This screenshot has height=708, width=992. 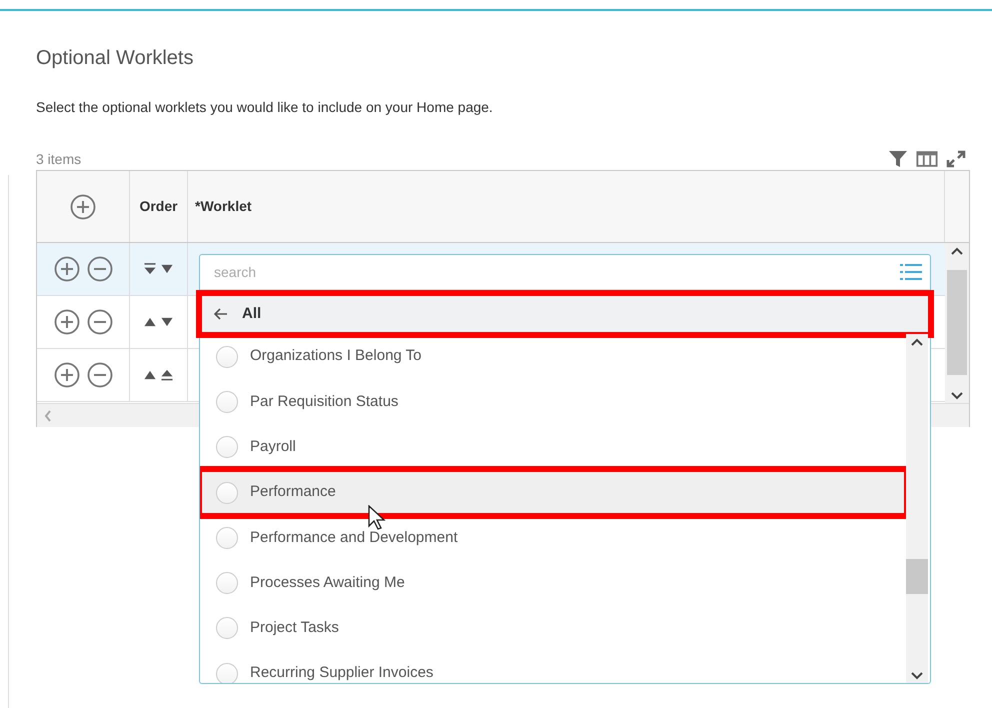 What do you see at coordinates (223, 206) in the screenshot?
I see `column-header: *Worklet` at bounding box center [223, 206].